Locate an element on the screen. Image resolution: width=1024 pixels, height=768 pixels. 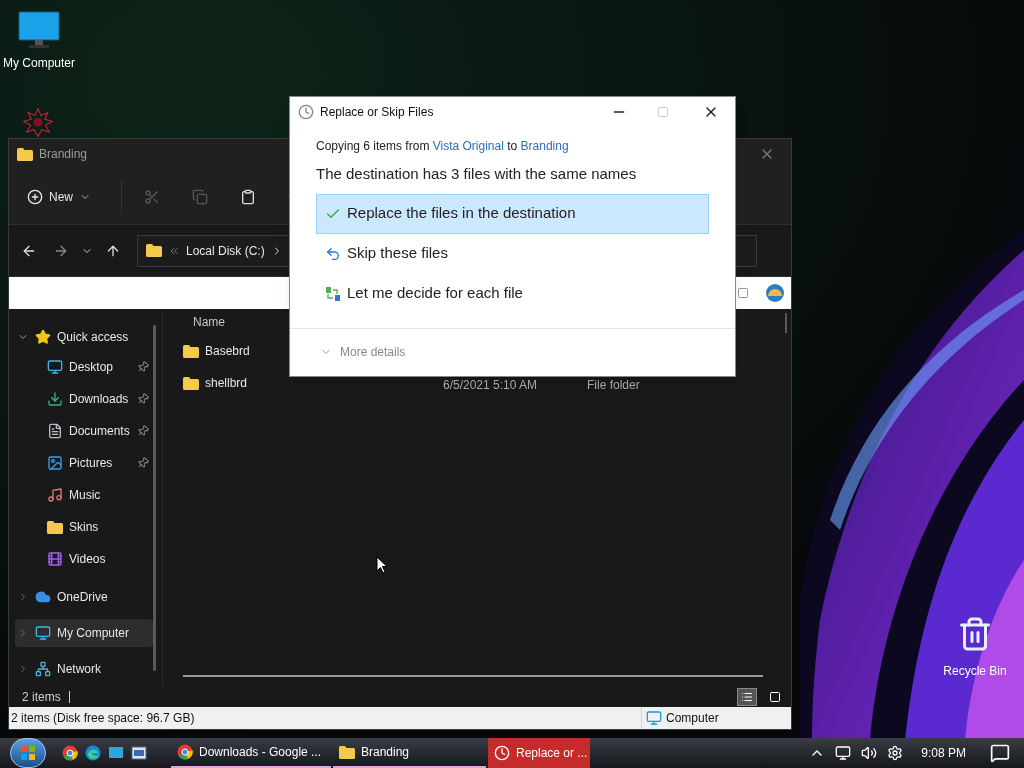
volume-icon is located at coordinates (869, 753).